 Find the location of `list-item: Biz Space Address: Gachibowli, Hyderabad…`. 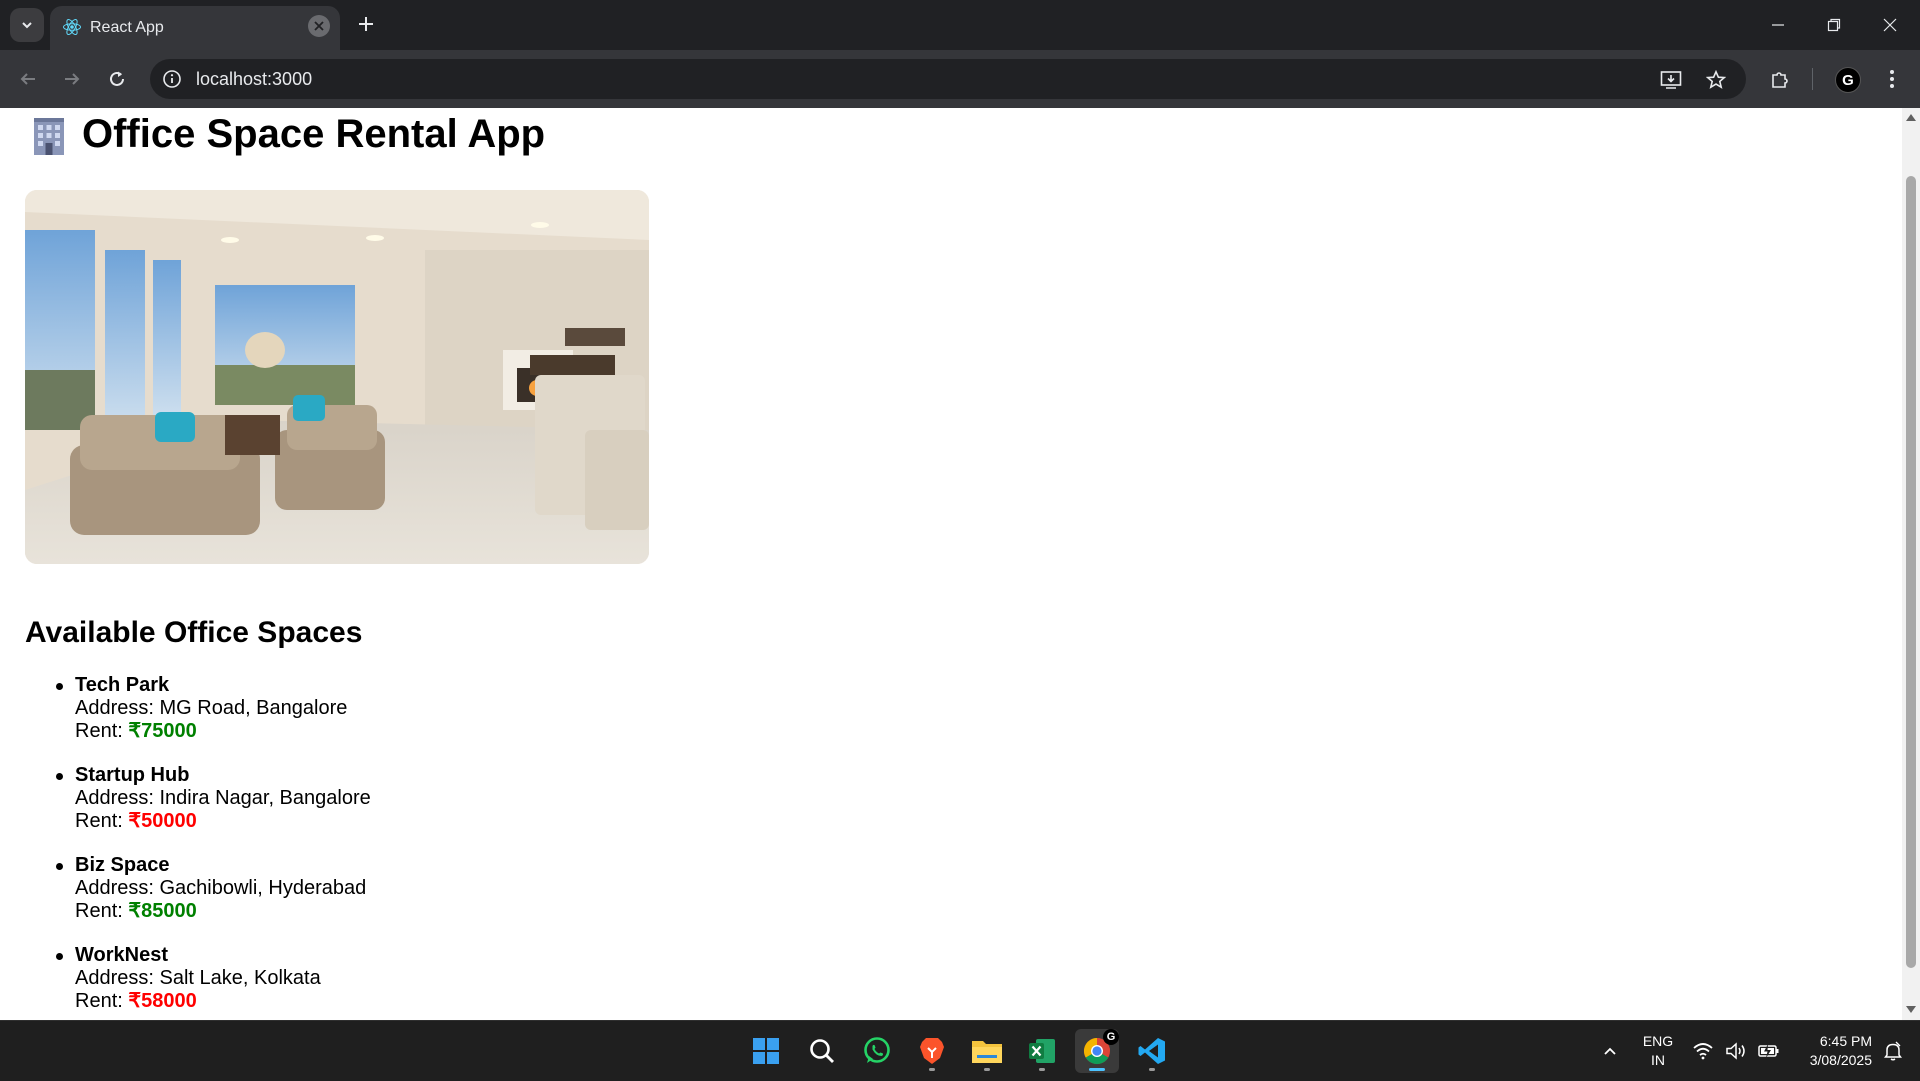

list-item: Biz Space Address: Gachibowli, Hyderabad… is located at coordinates (213, 888).